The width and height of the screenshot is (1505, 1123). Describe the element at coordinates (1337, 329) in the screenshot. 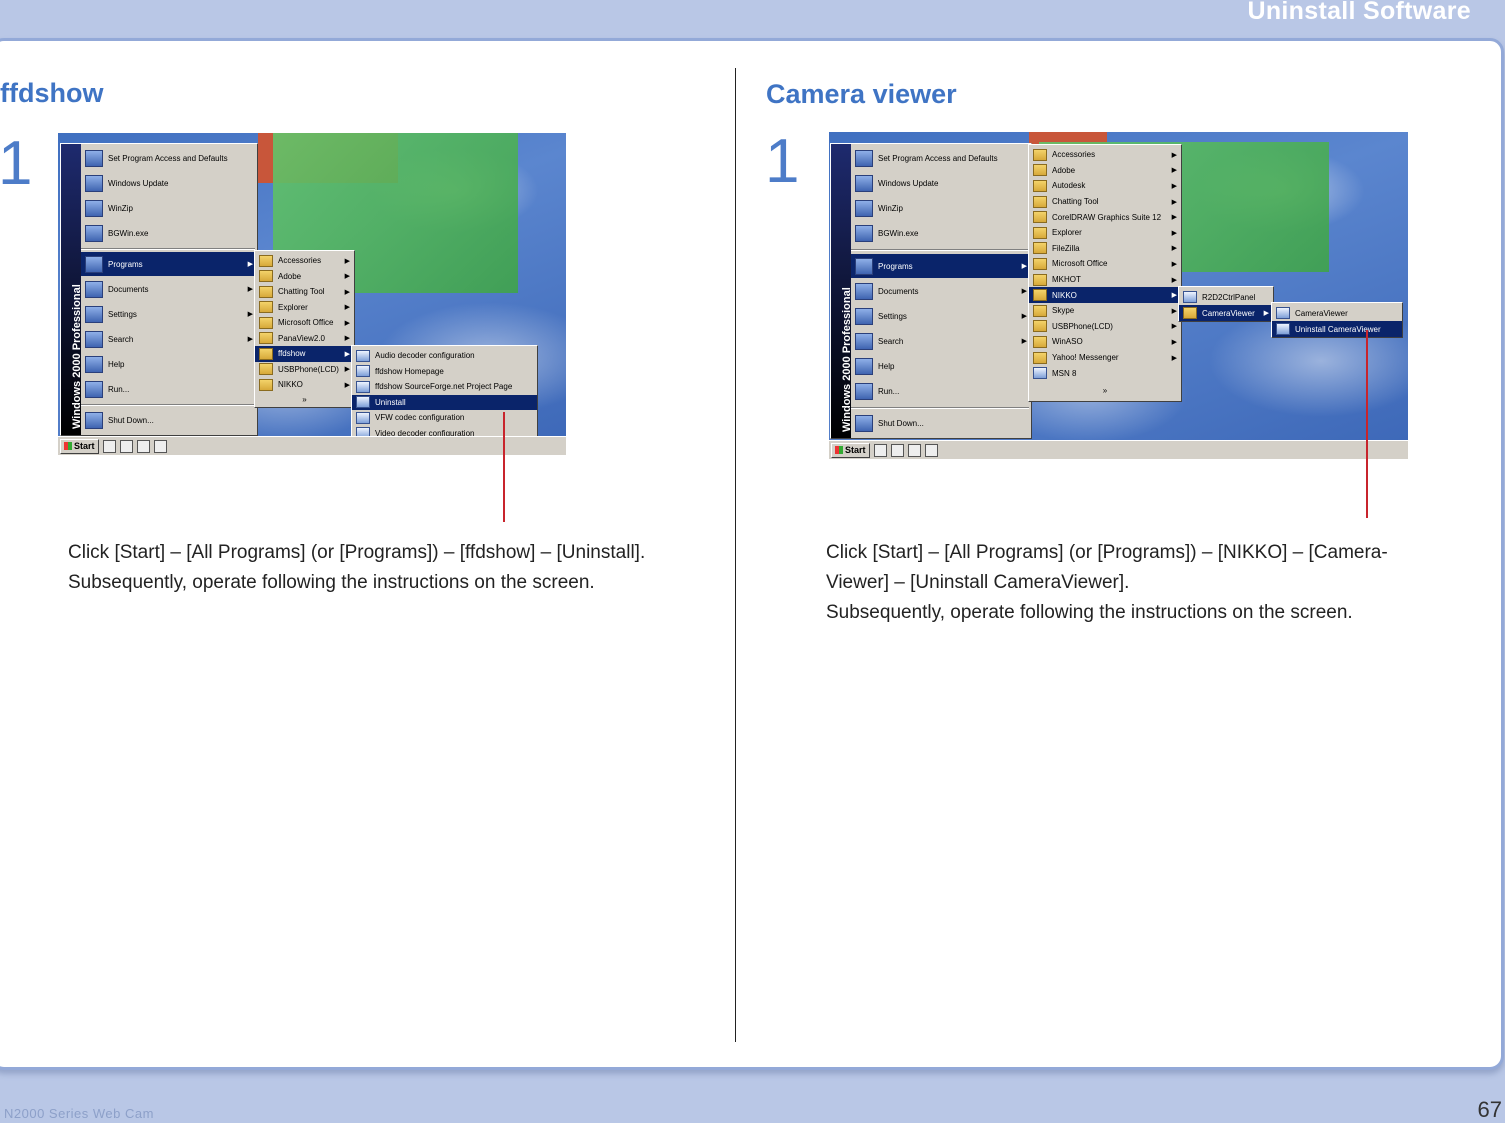

I see `menu-item-uninstall-cameraviewer: Uninstall CameraViewer` at that location.